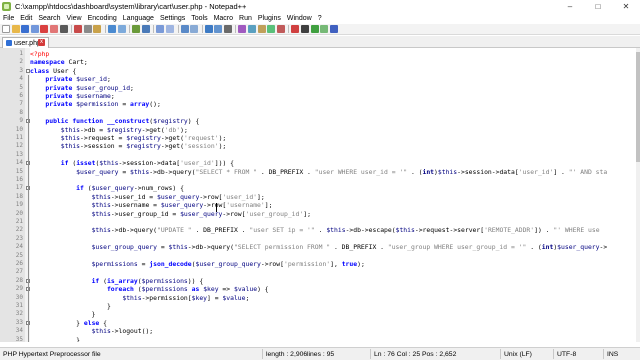 This screenshot has height=360, width=640. Describe the element at coordinates (234, 297) in the screenshot. I see `code-token: $value` at that location.